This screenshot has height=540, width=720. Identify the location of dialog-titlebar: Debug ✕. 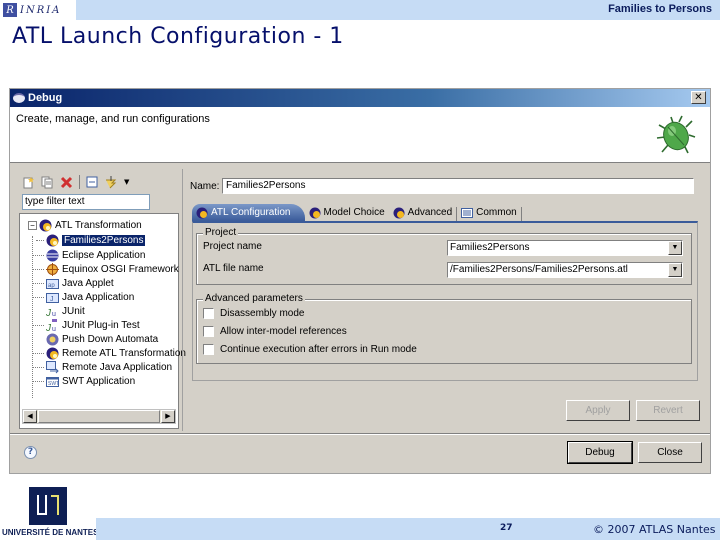
(360, 98).